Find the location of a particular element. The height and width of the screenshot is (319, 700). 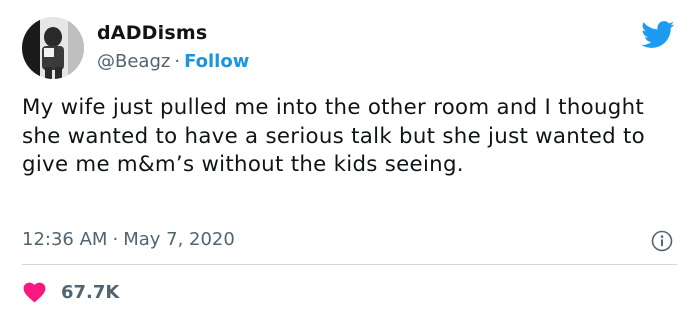

avatar-image is located at coordinates (53, 48).